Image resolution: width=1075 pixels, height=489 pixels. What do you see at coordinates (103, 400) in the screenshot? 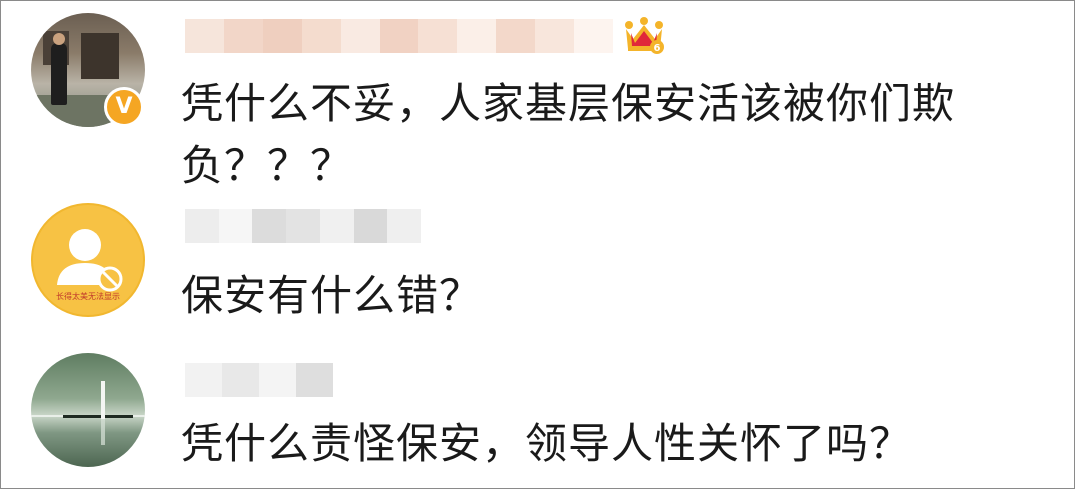
I see `avatar-photo-figure` at bounding box center [103, 400].